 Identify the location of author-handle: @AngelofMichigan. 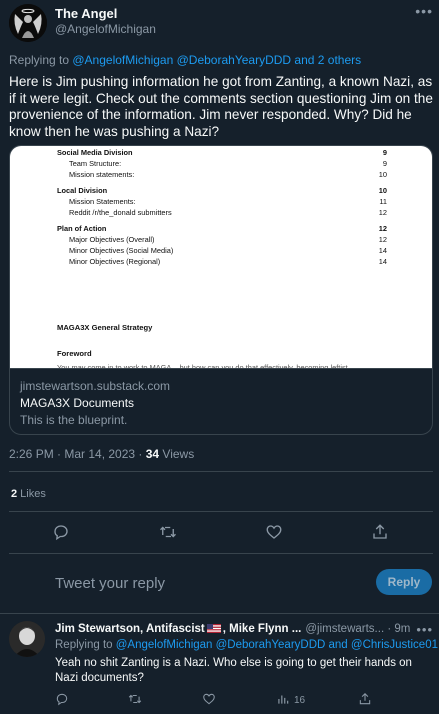
(105, 29).